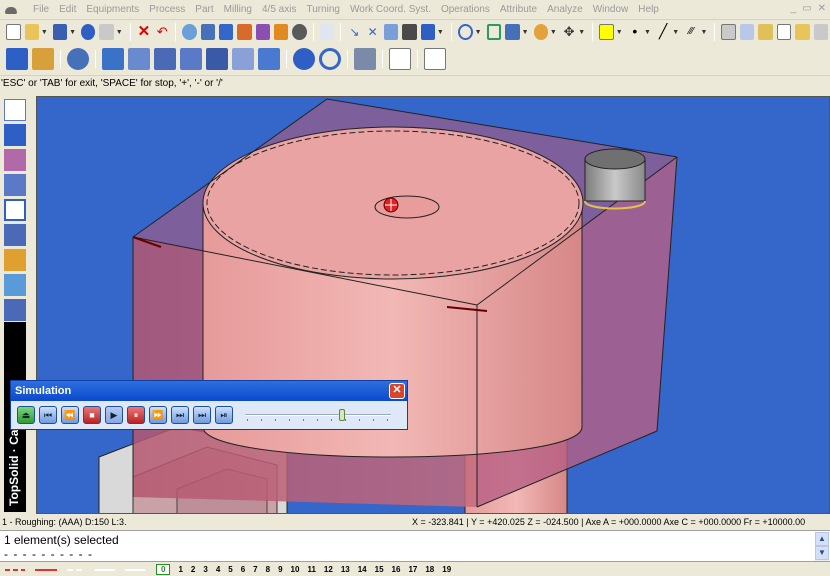 The height and width of the screenshot is (576, 830). What do you see at coordinates (60, 32) in the screenshot?
I see `save-icon` at bounding box center [60, 32].